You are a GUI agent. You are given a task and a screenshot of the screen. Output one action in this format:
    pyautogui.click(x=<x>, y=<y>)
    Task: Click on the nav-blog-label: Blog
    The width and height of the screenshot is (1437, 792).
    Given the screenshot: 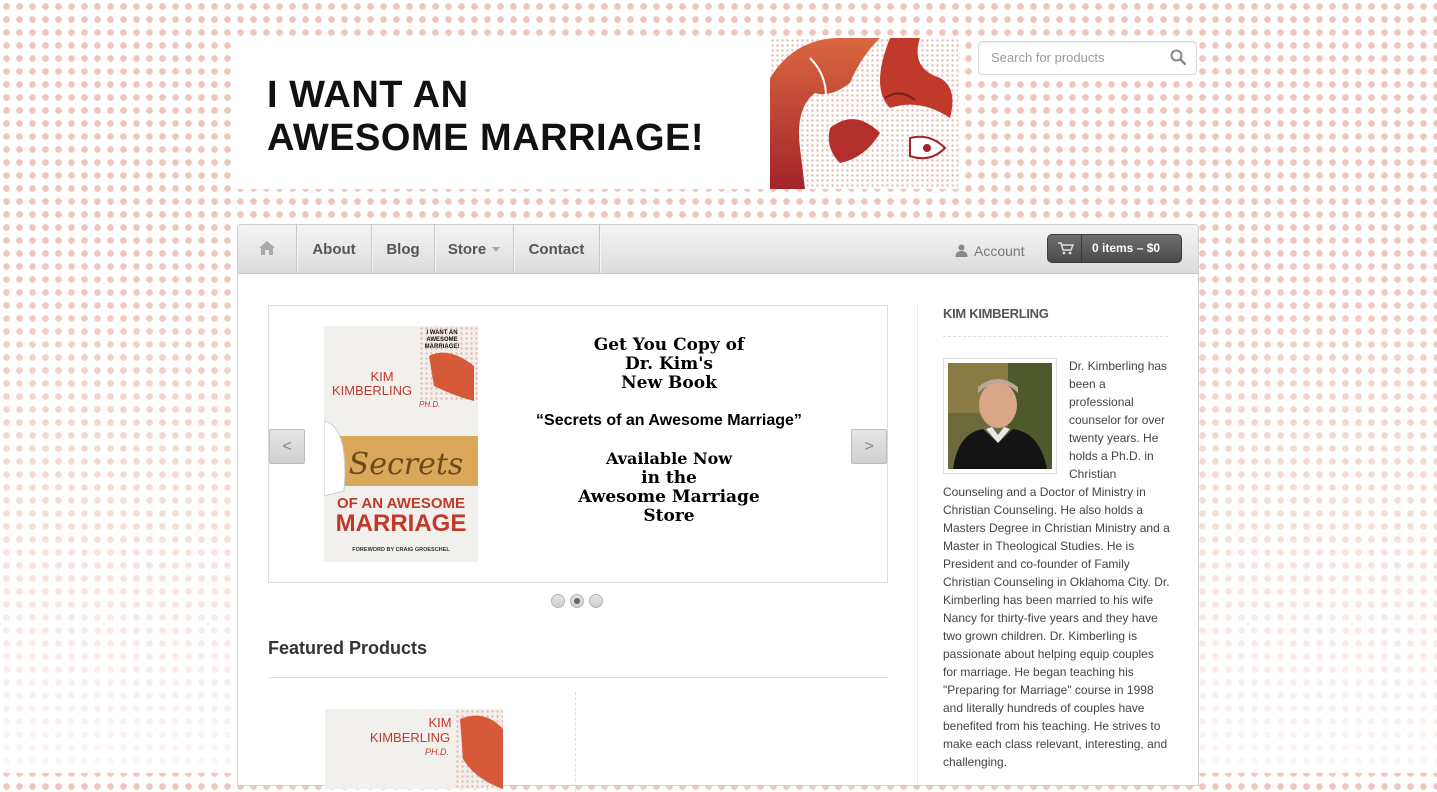 What is the action you would take?
    pyautogui.click(x=403, y=249)
    